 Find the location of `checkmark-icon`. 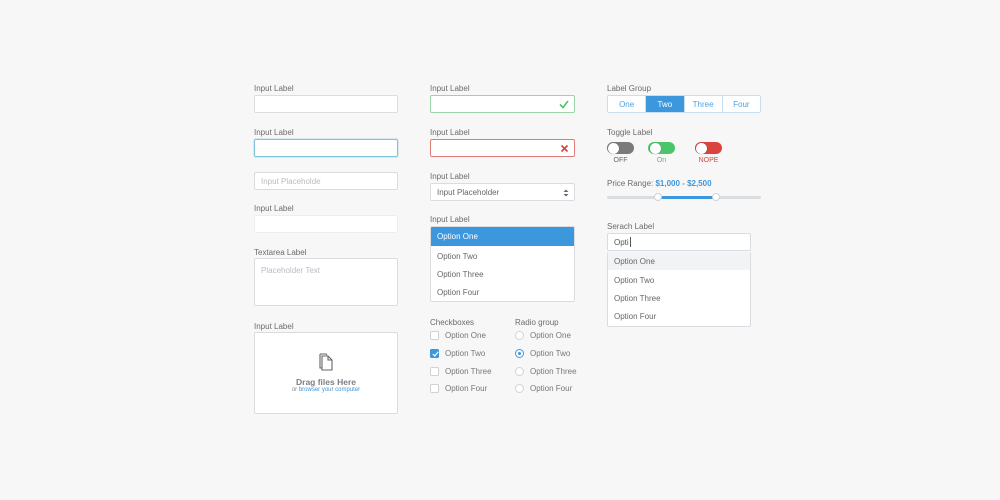

checkmark-icon is located at coordinates (435, 354).